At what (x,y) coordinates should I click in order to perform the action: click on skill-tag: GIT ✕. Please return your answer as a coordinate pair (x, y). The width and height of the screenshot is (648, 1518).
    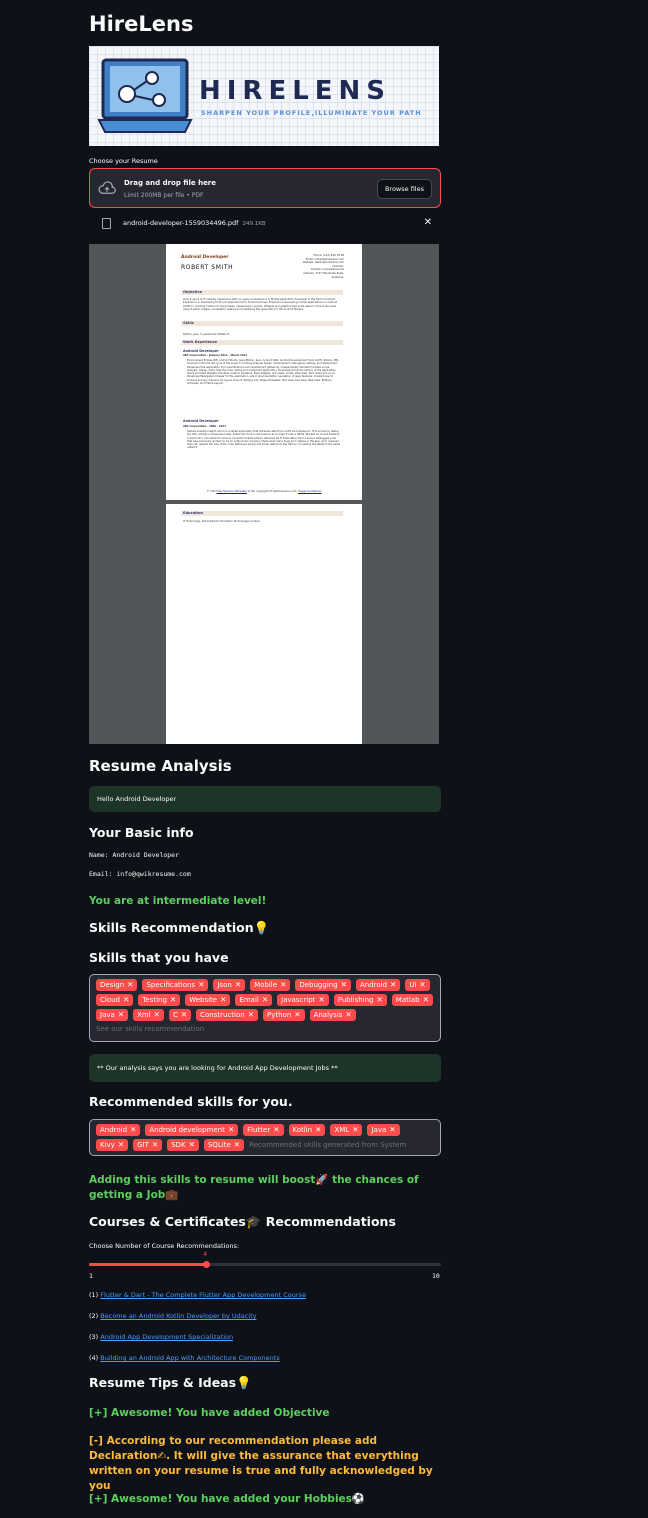
    Looking at the image, I should click on (148, 1145).